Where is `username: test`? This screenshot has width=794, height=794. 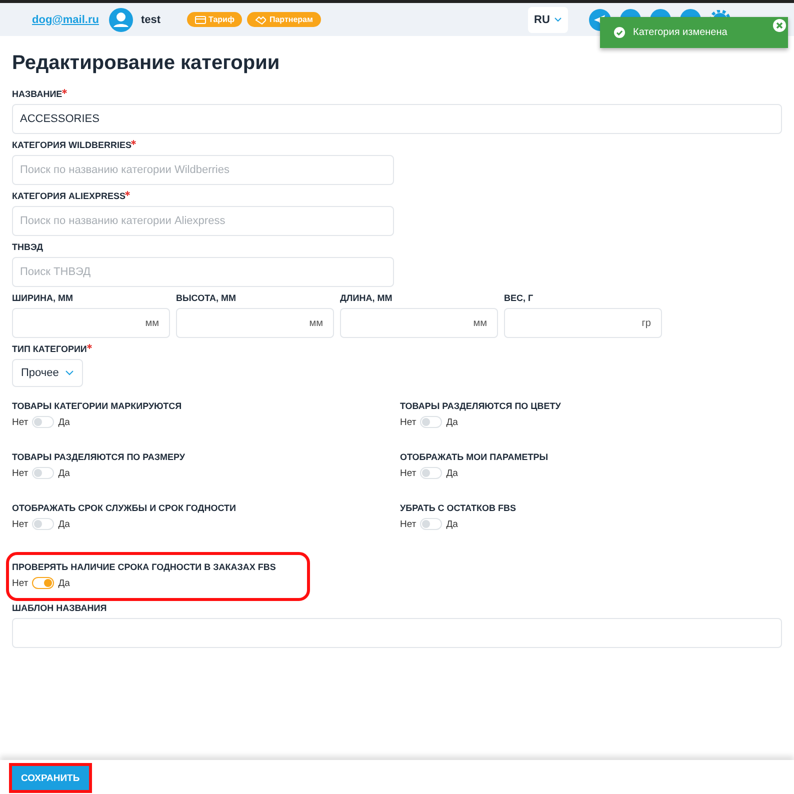
username: test is located at coordinates (150, 20).